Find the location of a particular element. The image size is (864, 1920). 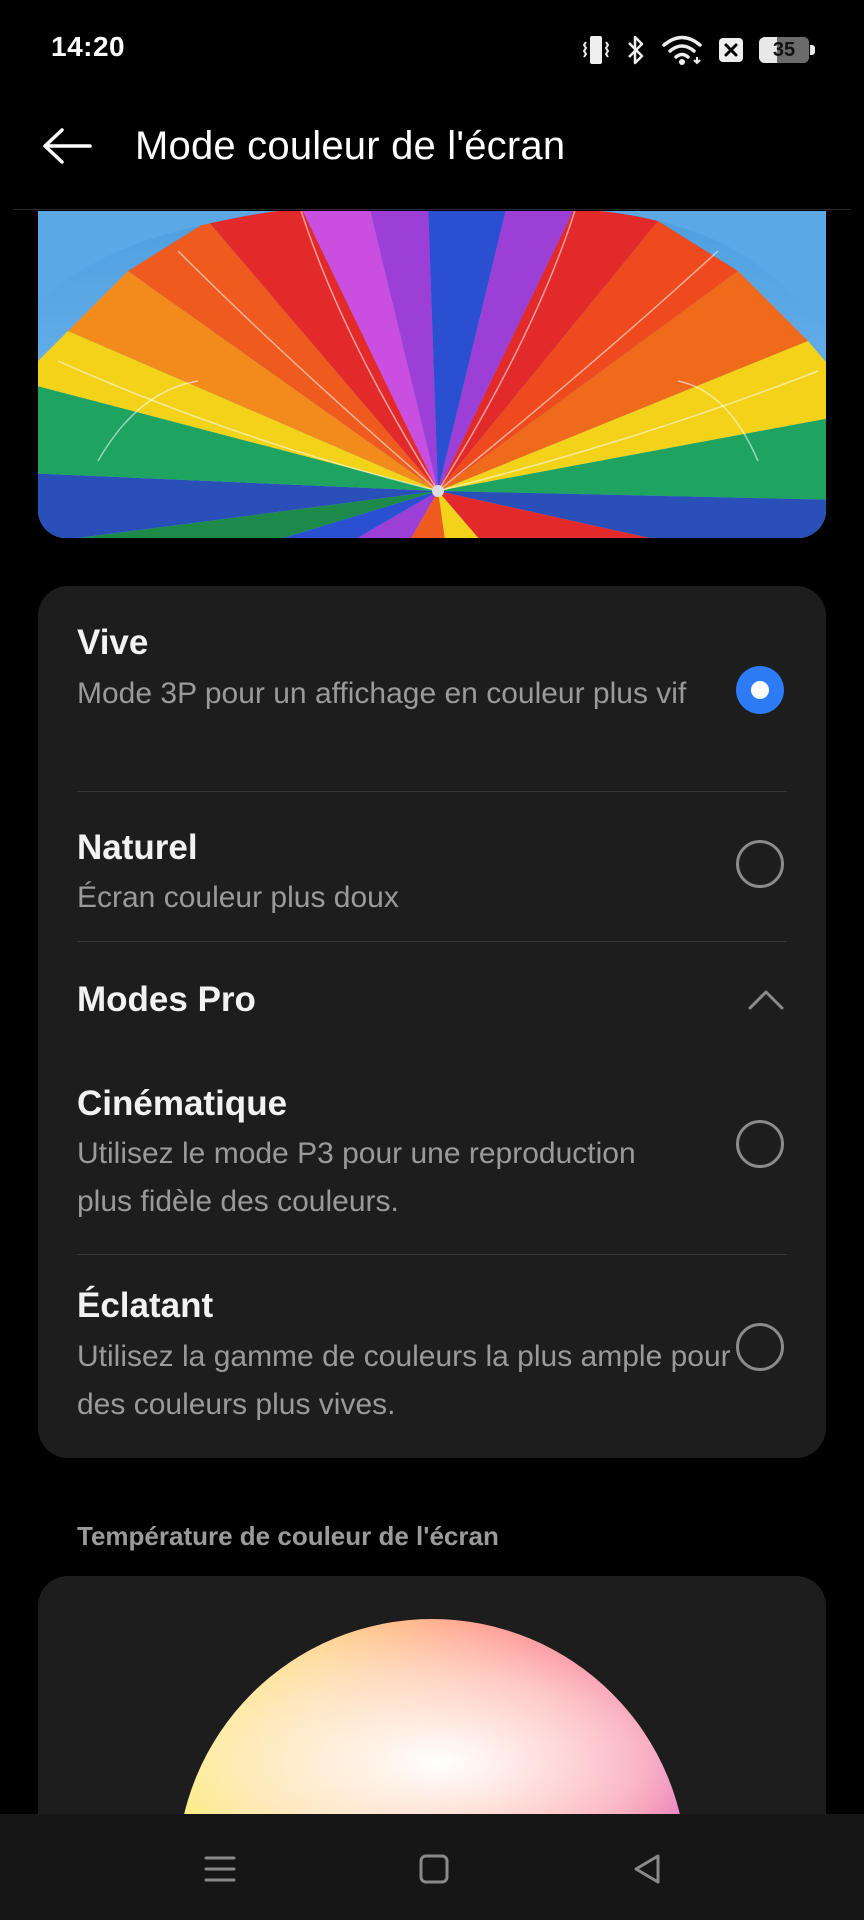

status-icons: 35 is located at coordinates (698, 50).